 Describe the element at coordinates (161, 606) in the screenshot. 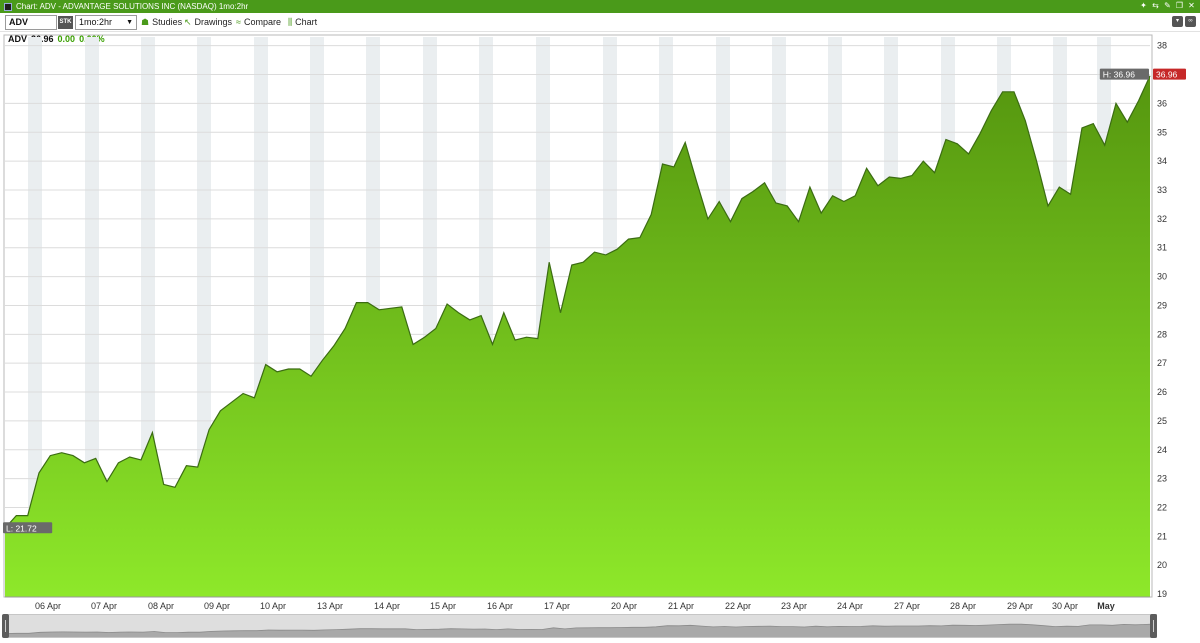

I see `x-tick-label: 08 Apr` at that location.